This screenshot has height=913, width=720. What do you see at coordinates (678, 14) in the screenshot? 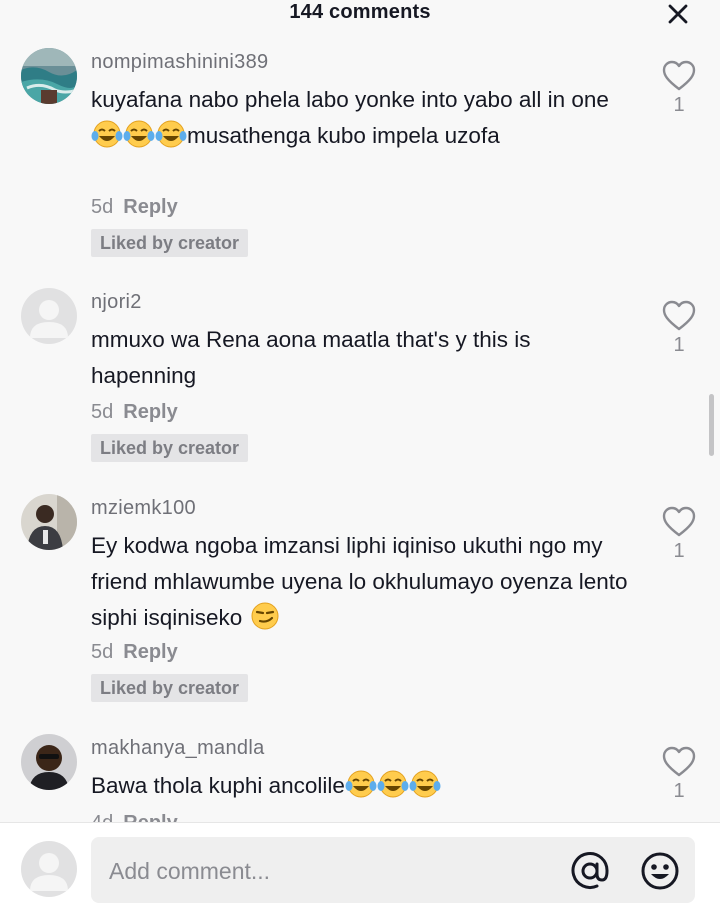
I see `close-icon` at bounding box center [678, 14].